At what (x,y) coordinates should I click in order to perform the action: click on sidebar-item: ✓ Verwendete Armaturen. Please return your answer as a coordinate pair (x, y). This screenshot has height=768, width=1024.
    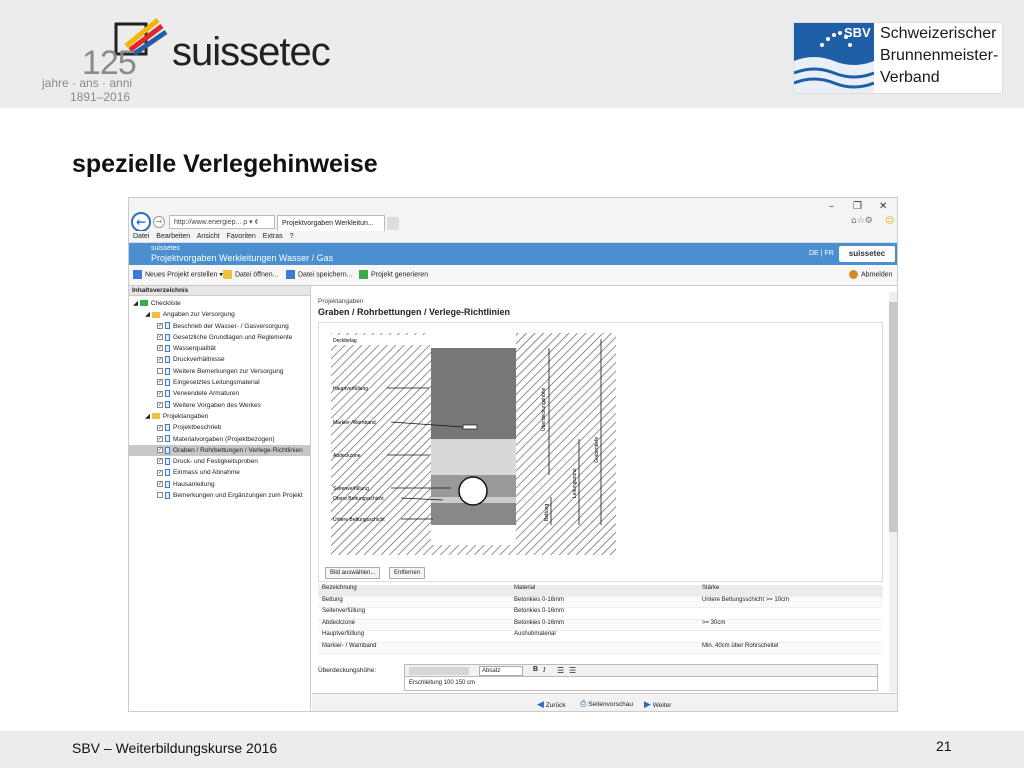
    Looking at the image, I should click on (219, 393).